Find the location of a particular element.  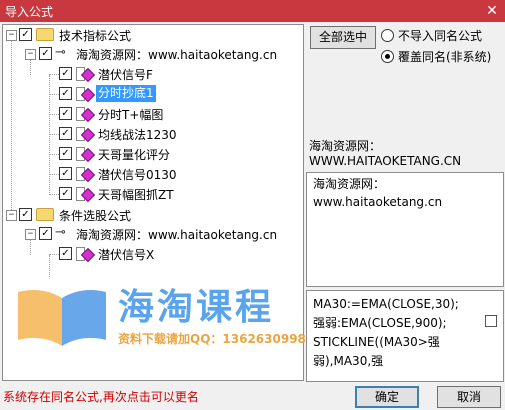

tree-item: ✓ 分时T+幅图 is located at coordinates (151, 114).